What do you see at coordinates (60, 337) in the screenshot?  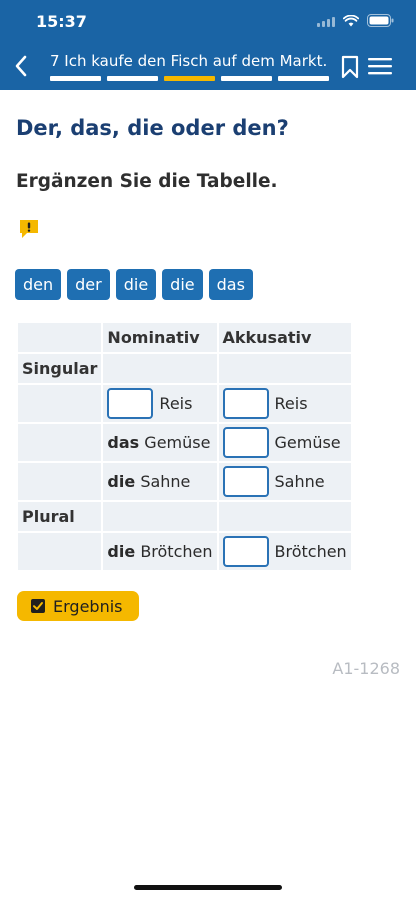 I see `header-cell` at bounding box center [60, 337].